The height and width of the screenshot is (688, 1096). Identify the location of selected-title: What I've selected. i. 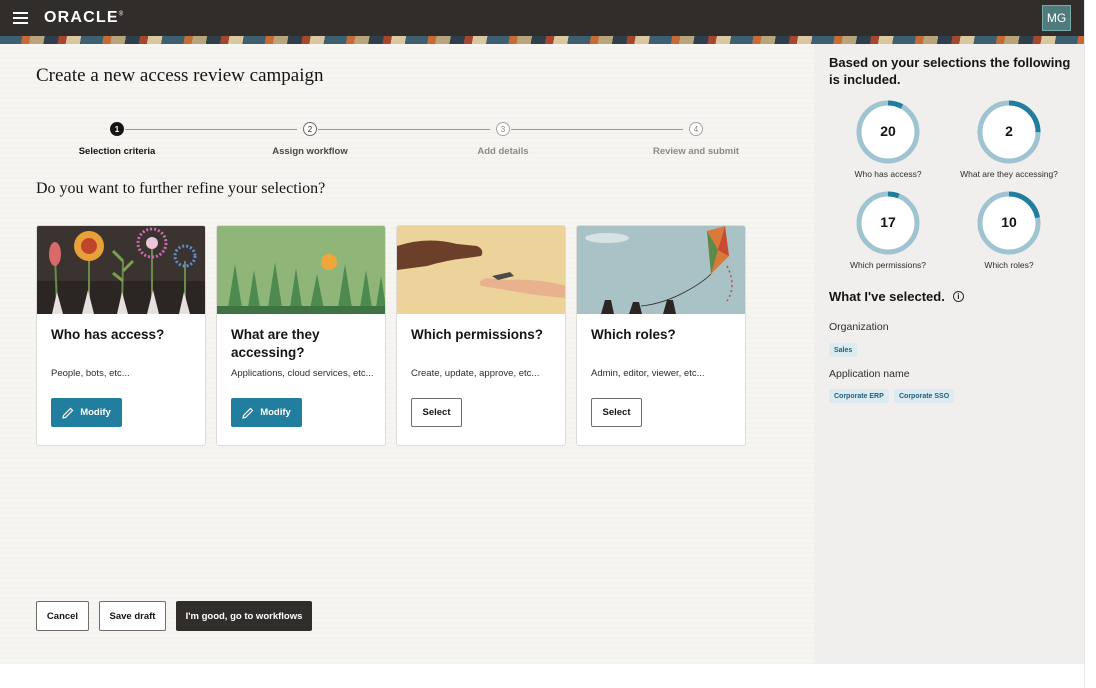
(896, 296).